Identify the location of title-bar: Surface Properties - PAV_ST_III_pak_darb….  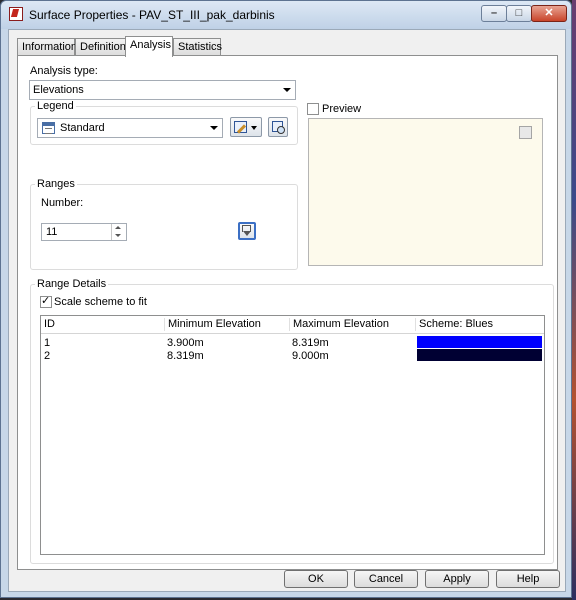
(286, 15).